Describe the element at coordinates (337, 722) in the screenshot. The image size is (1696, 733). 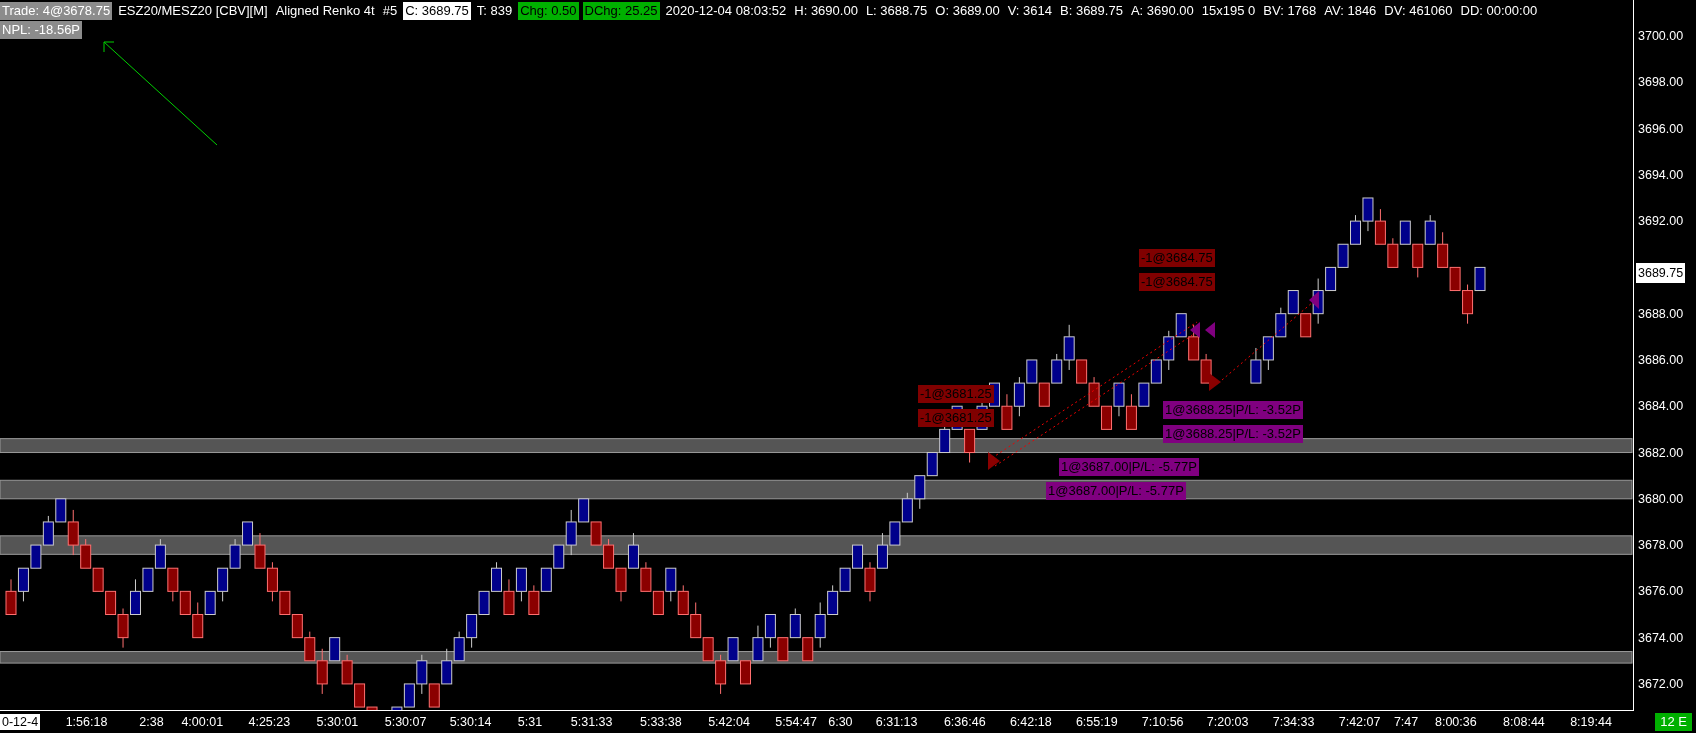
I see `time-label: 5:30:01` at that location.